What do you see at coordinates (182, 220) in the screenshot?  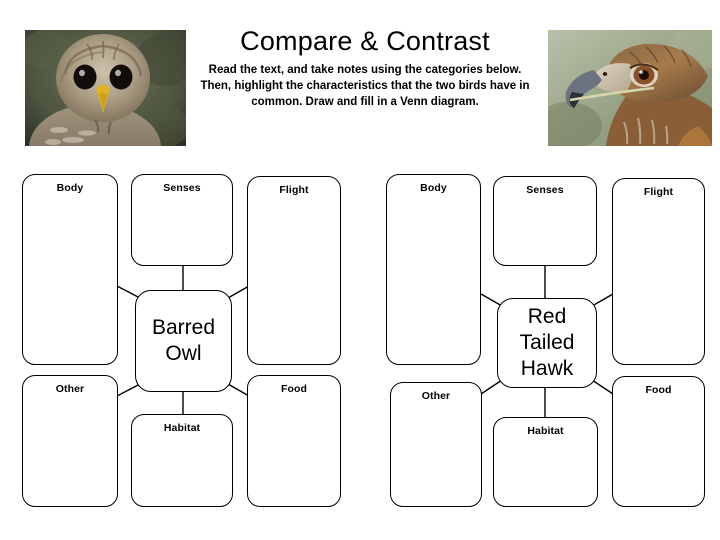 I see `barred-owl-senses-box: Senses` at bounding box center [182, 220].